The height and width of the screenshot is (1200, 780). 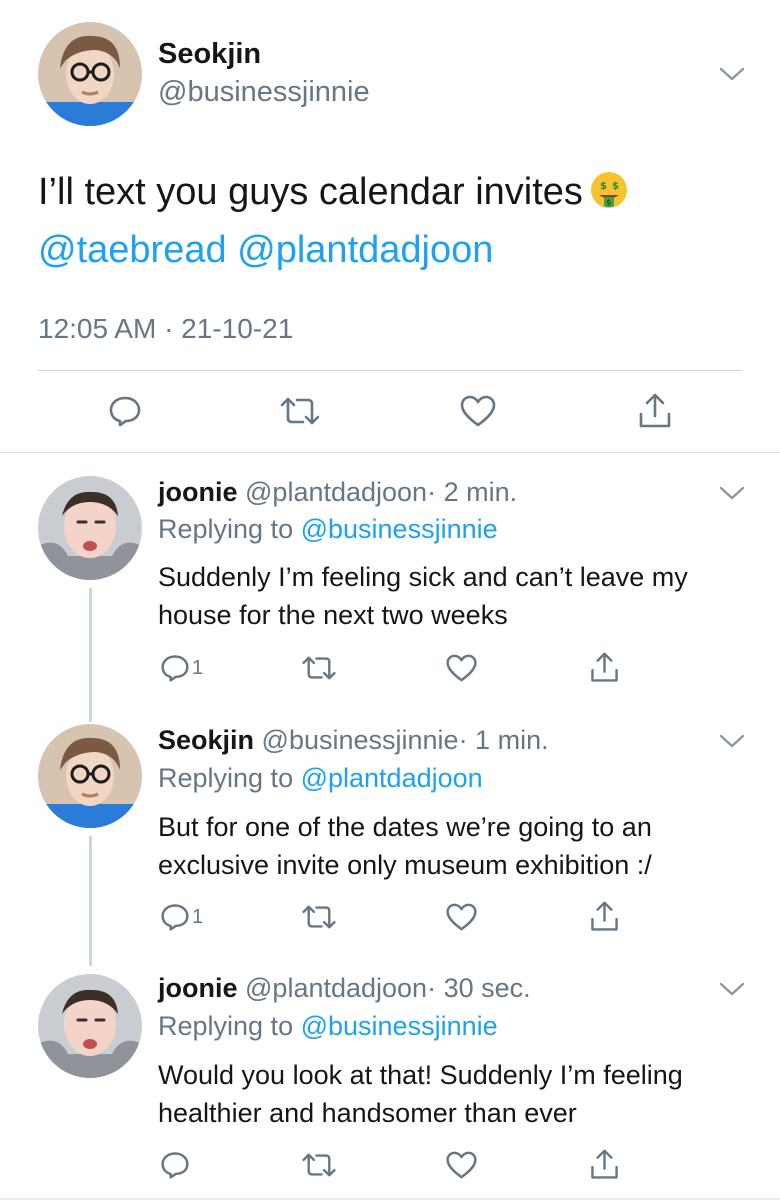 What do you see at coordinates (392, 778) in the screenshot?
I see `replying-to-link: @plantdadjoon` at bounding box center [392, 778].